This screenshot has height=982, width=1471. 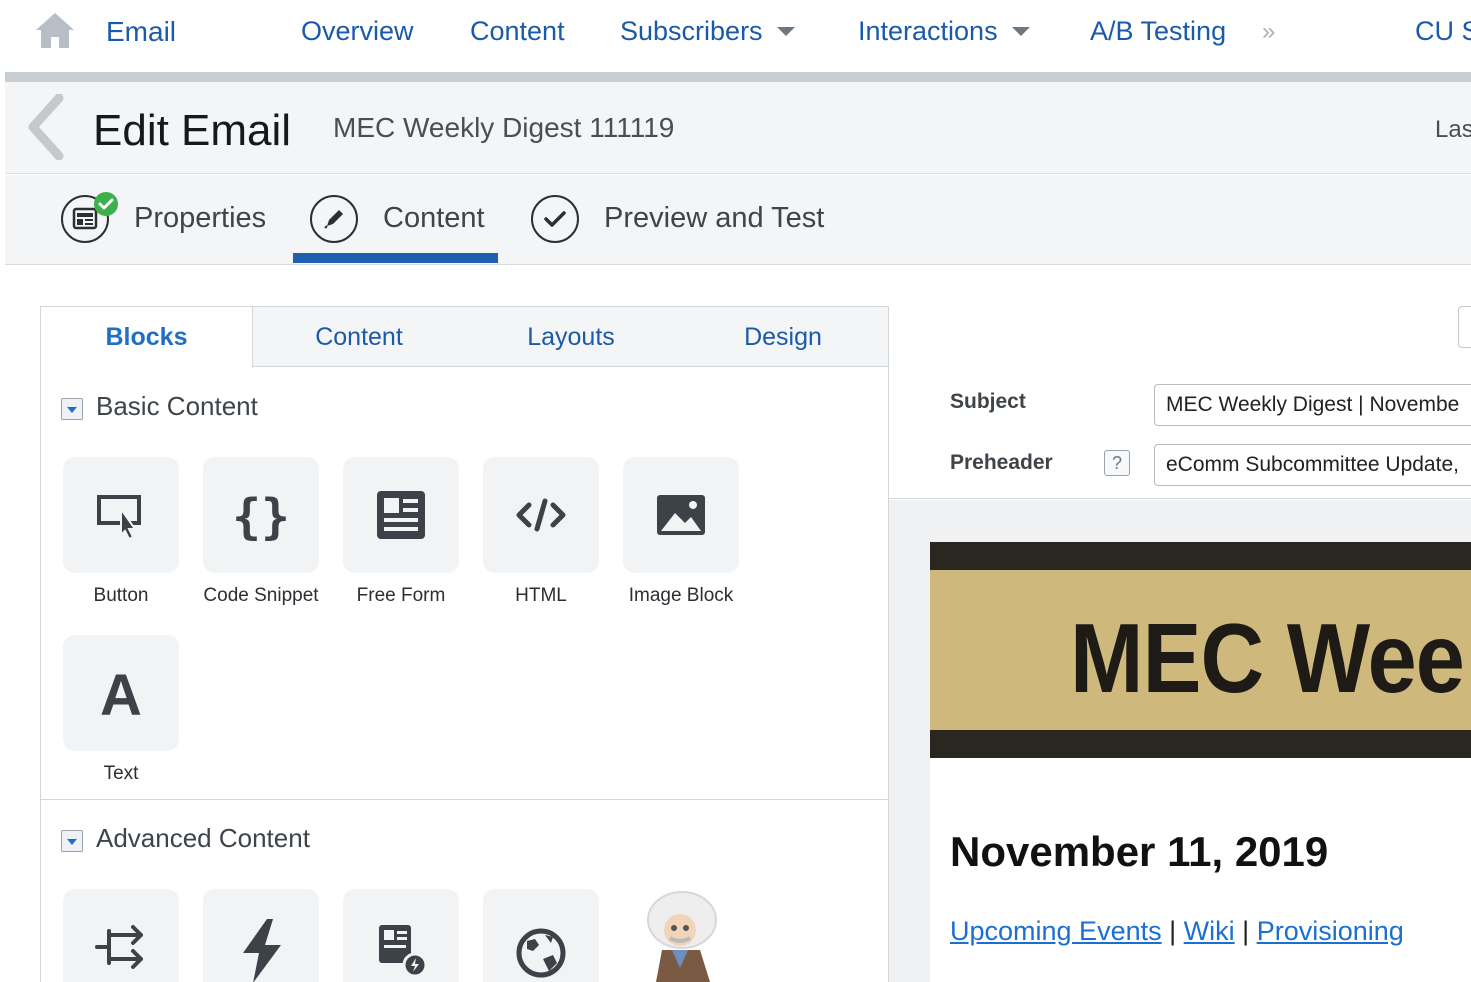 What do you see at coordinates (359, 337) in the screenshot?
I see `tab-content: Content` at bounding box center [359, 337].